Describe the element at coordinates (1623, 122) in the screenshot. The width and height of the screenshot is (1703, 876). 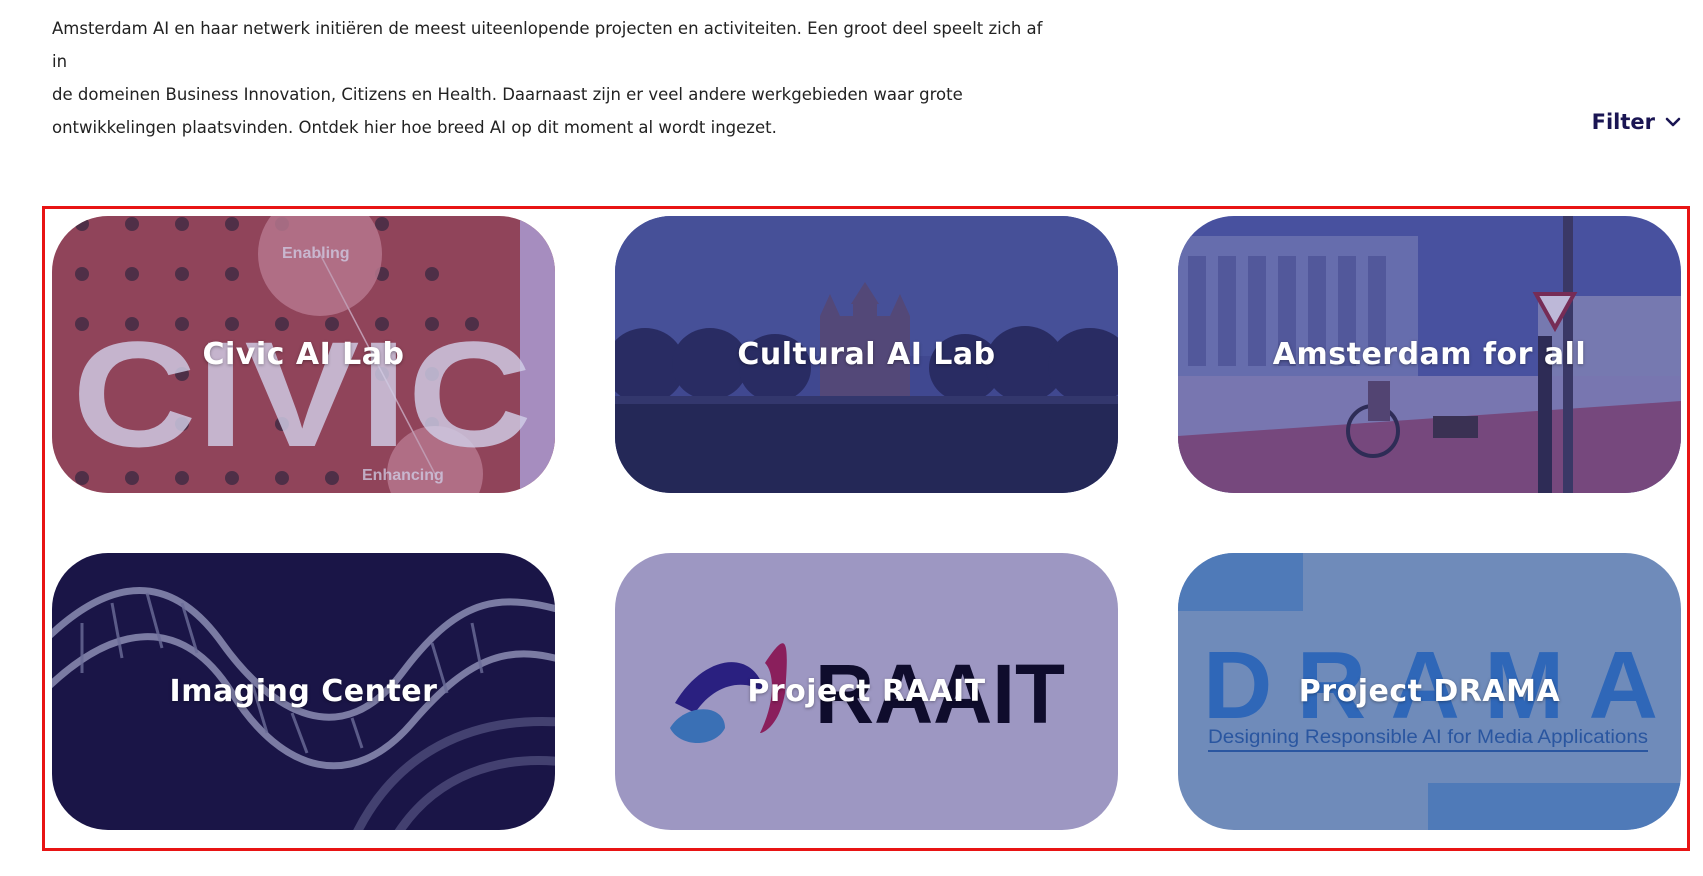
I see `filter-label: Filter` at that location.